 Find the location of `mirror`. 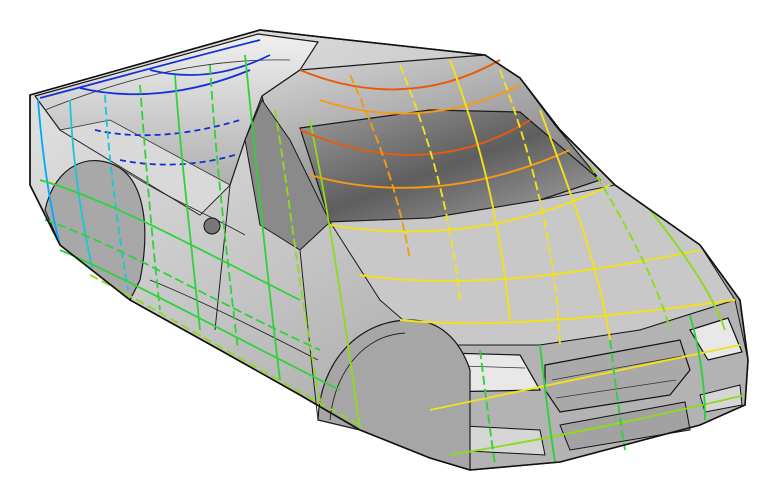

mirror is located at coordinates (212, 226).